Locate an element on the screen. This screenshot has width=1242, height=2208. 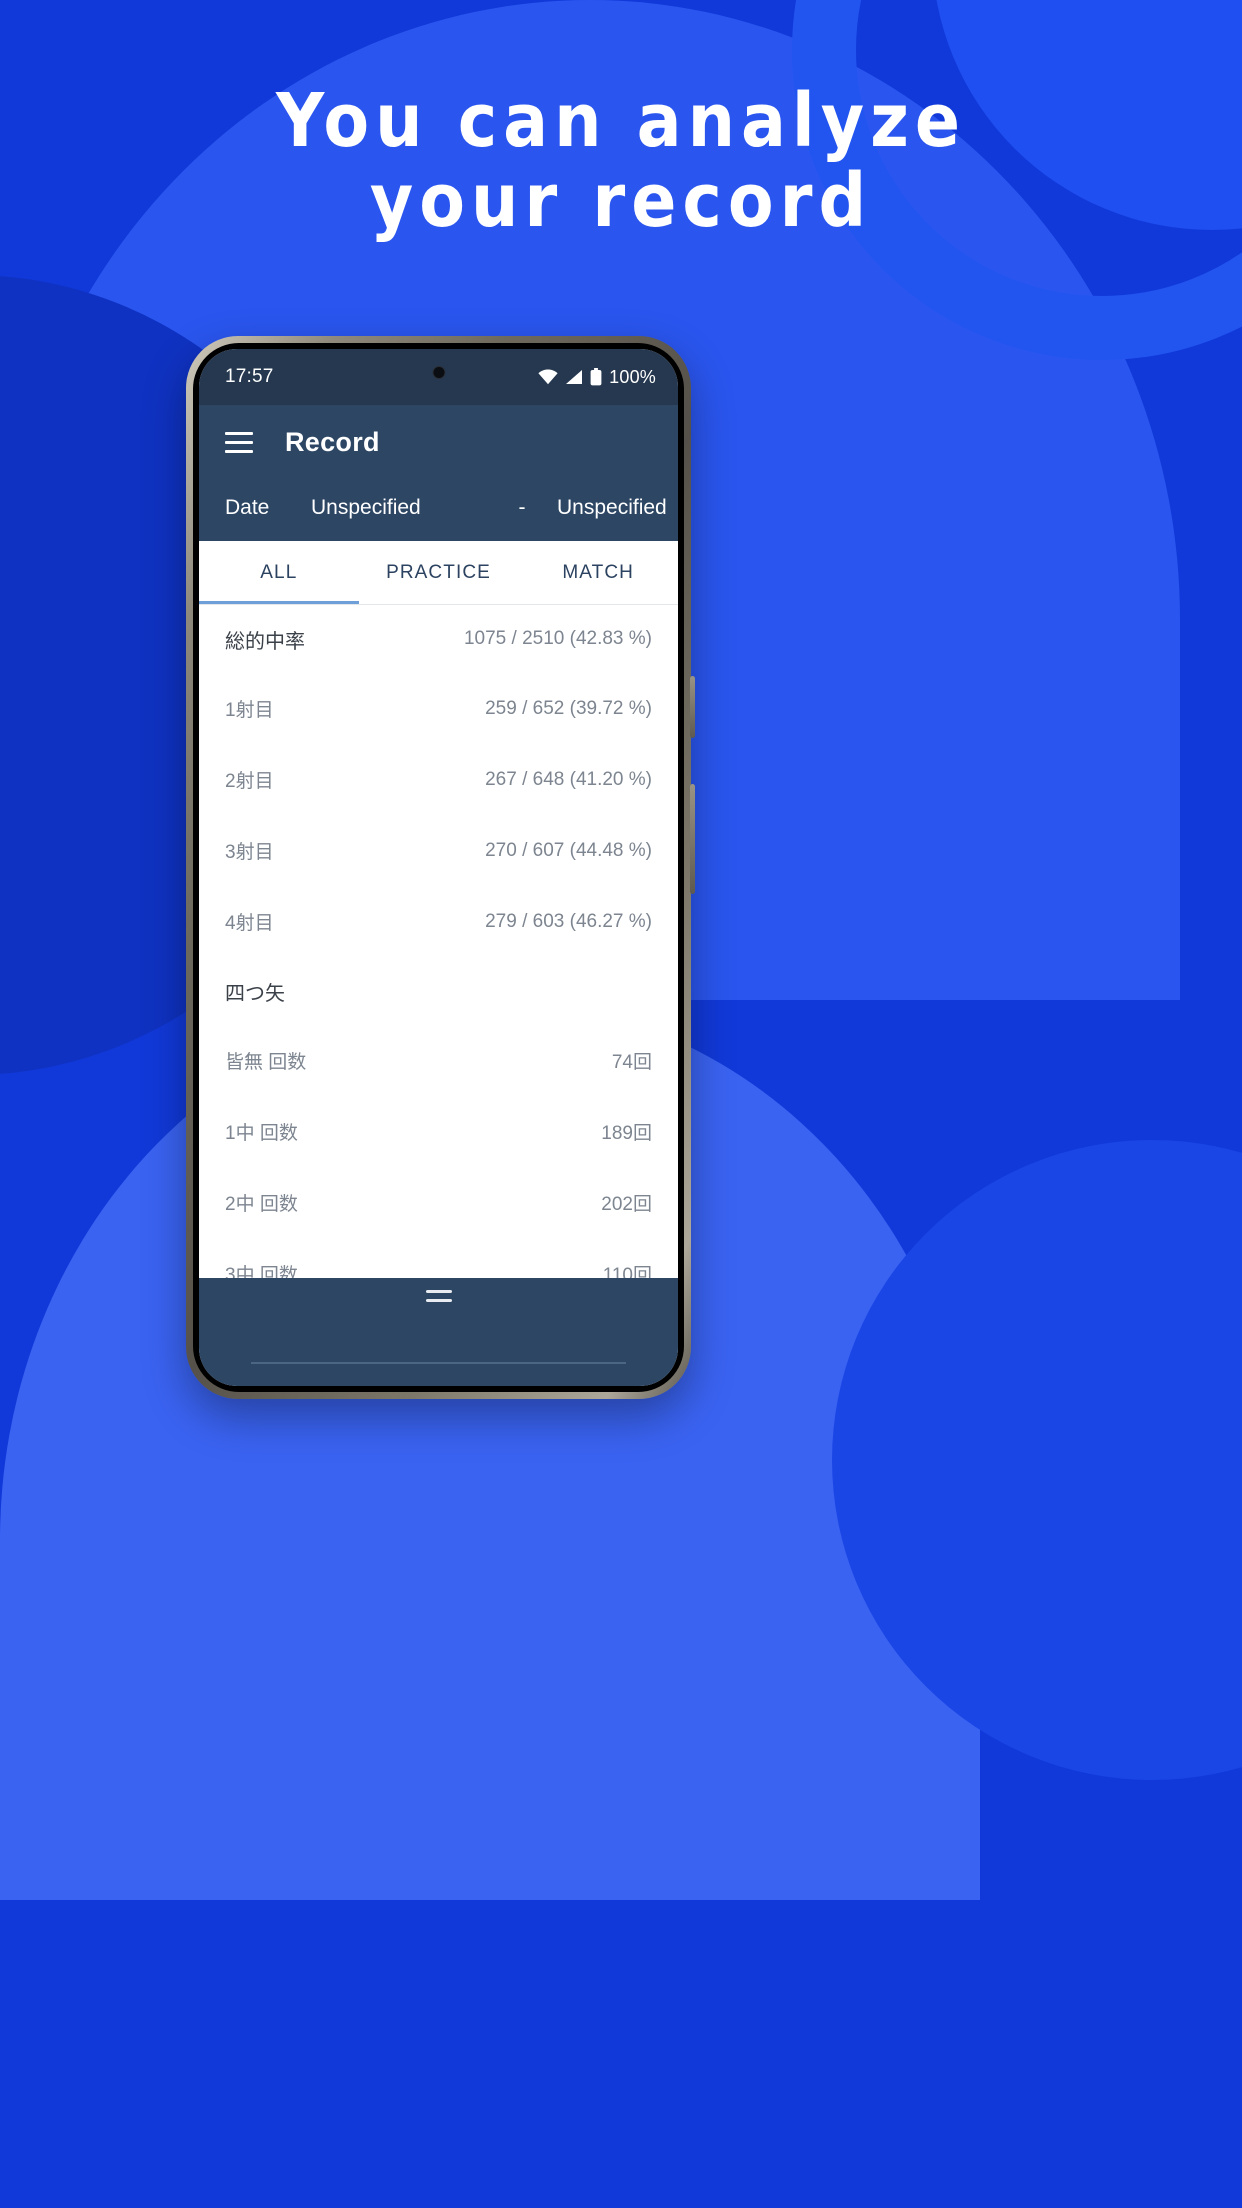
tab-practice: PRACTICE is located at coordinates (439, 572).